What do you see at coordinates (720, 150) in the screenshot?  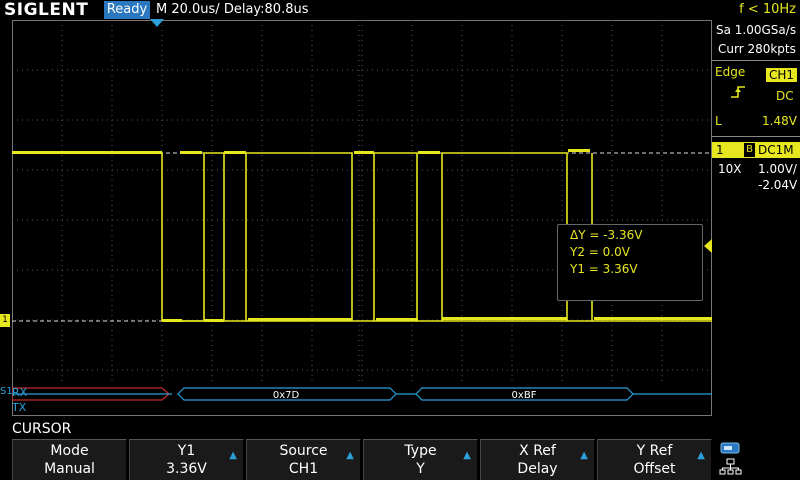 I see `channel-number: 1` at bounding box center [720, 150].